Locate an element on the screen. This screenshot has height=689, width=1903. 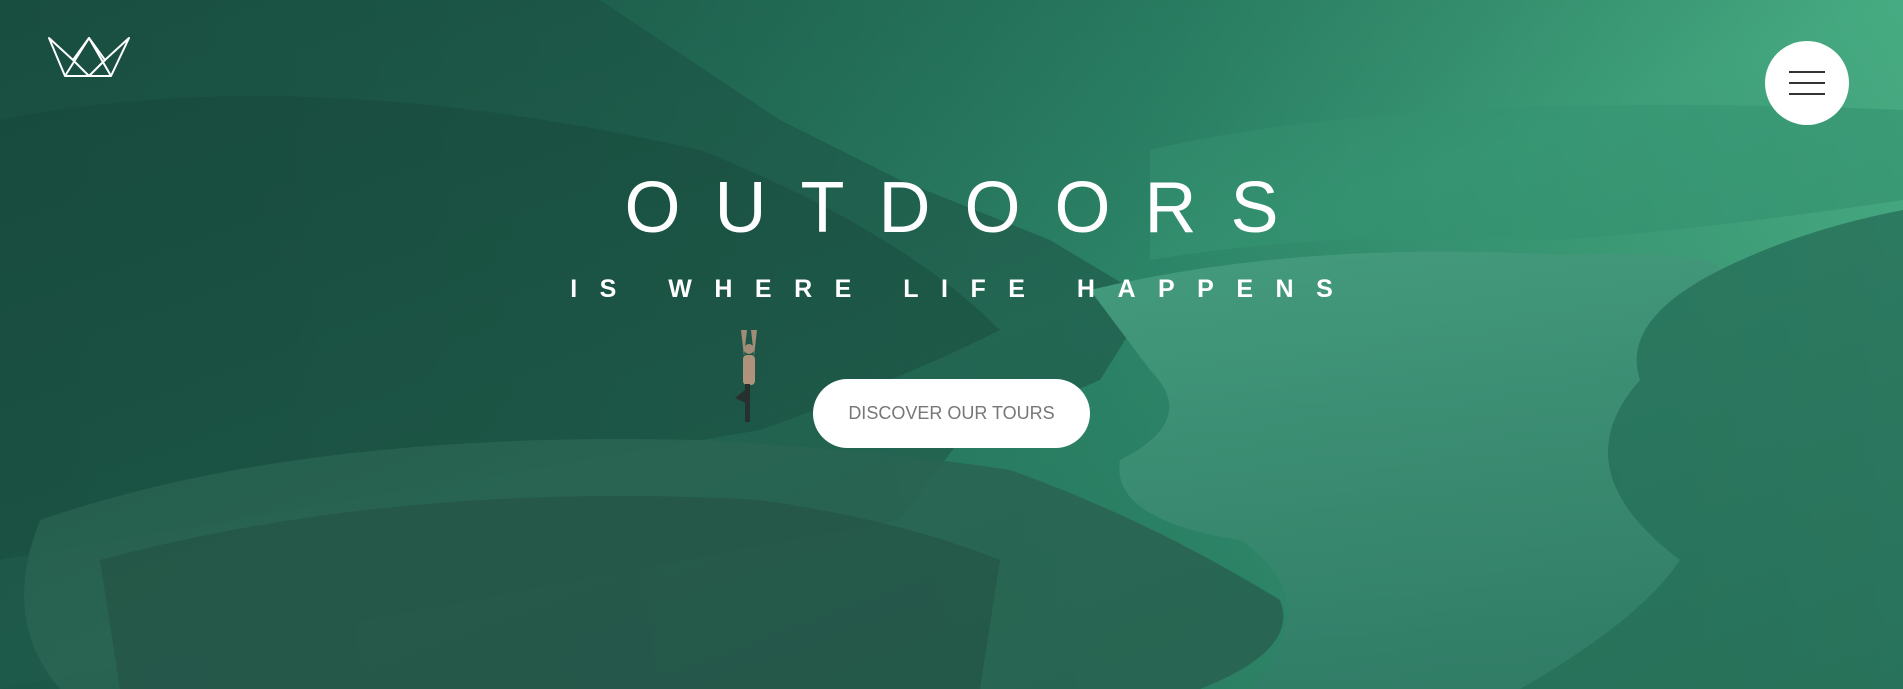
hero-title: OUTDOORS is located at coordinates (968, 208).